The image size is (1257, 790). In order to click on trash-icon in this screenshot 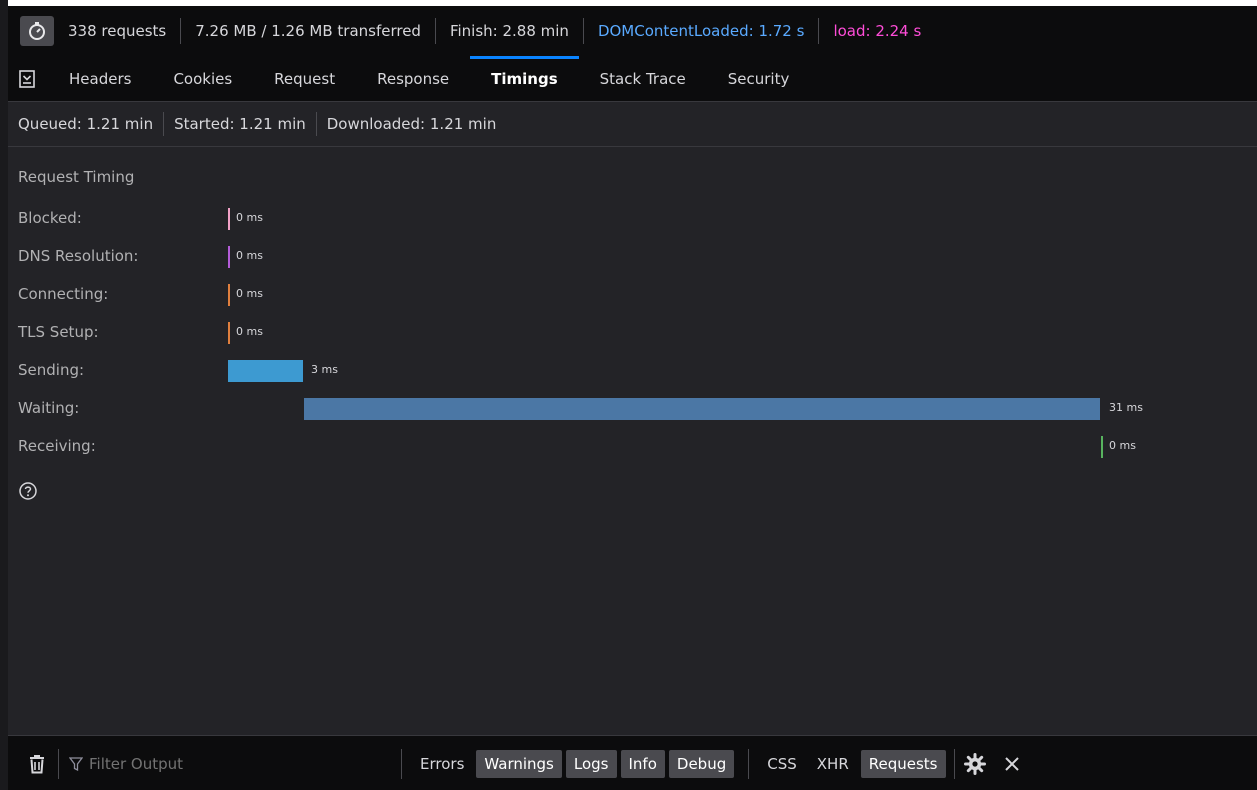, I will do `click(37, 764)`.